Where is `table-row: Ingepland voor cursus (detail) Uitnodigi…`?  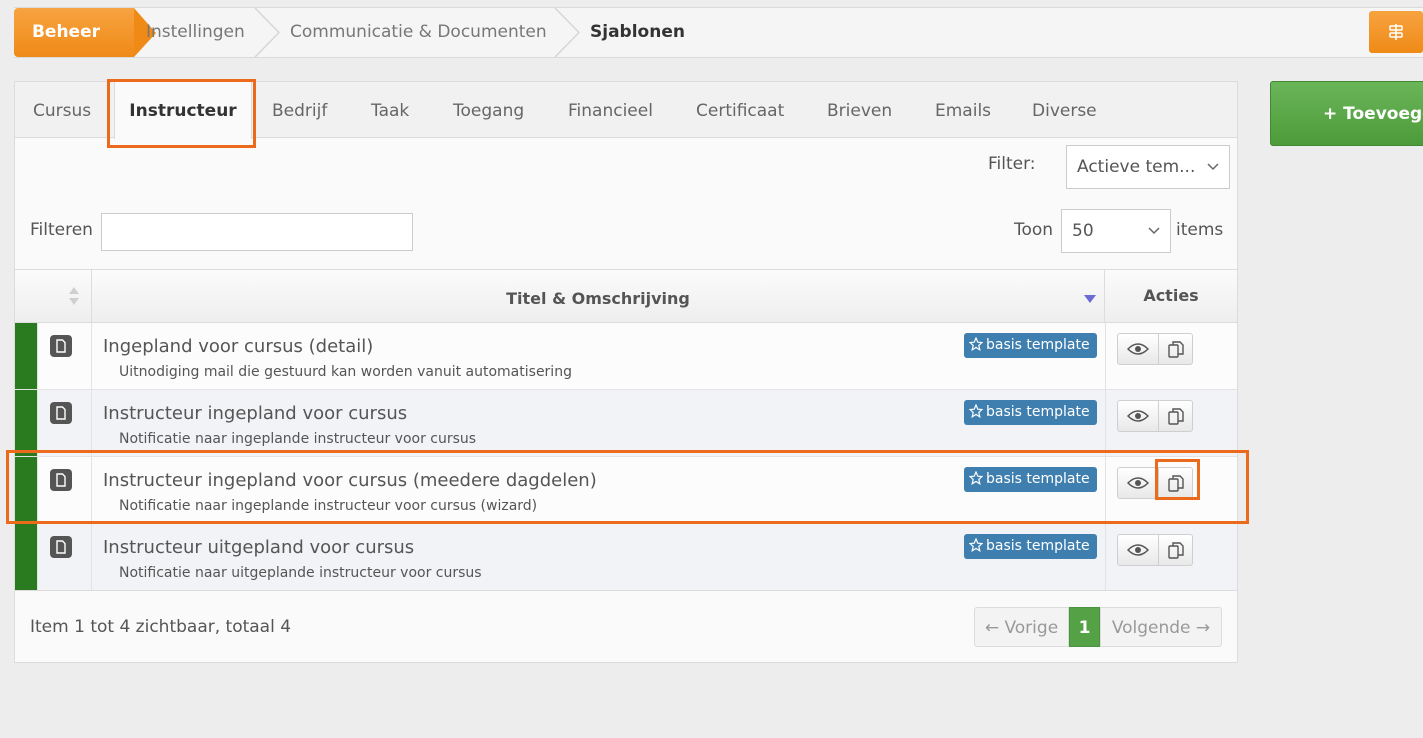
table-row: Ingepland voor cursus (detail) Uitnodigi… is located at coordinates (626, 356).